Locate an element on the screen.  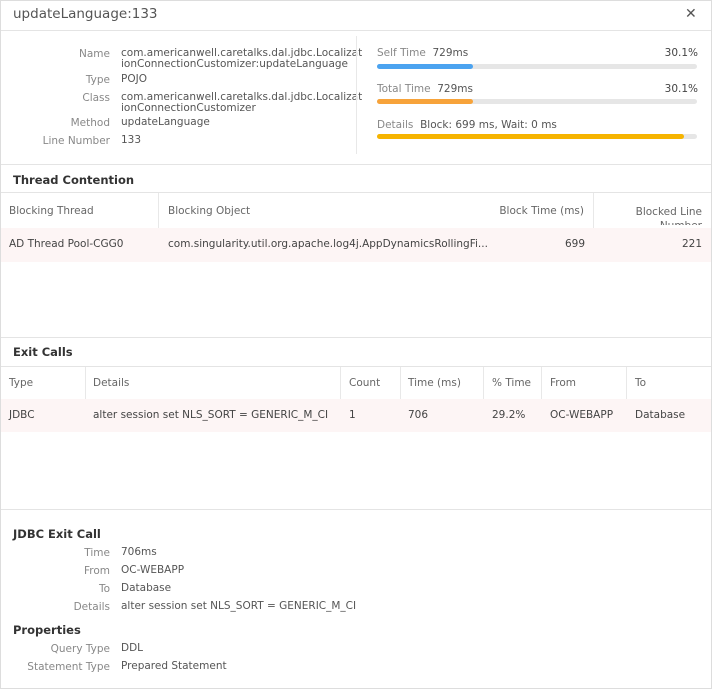
self-time-bar-fill is located at coordinates (425, 66).